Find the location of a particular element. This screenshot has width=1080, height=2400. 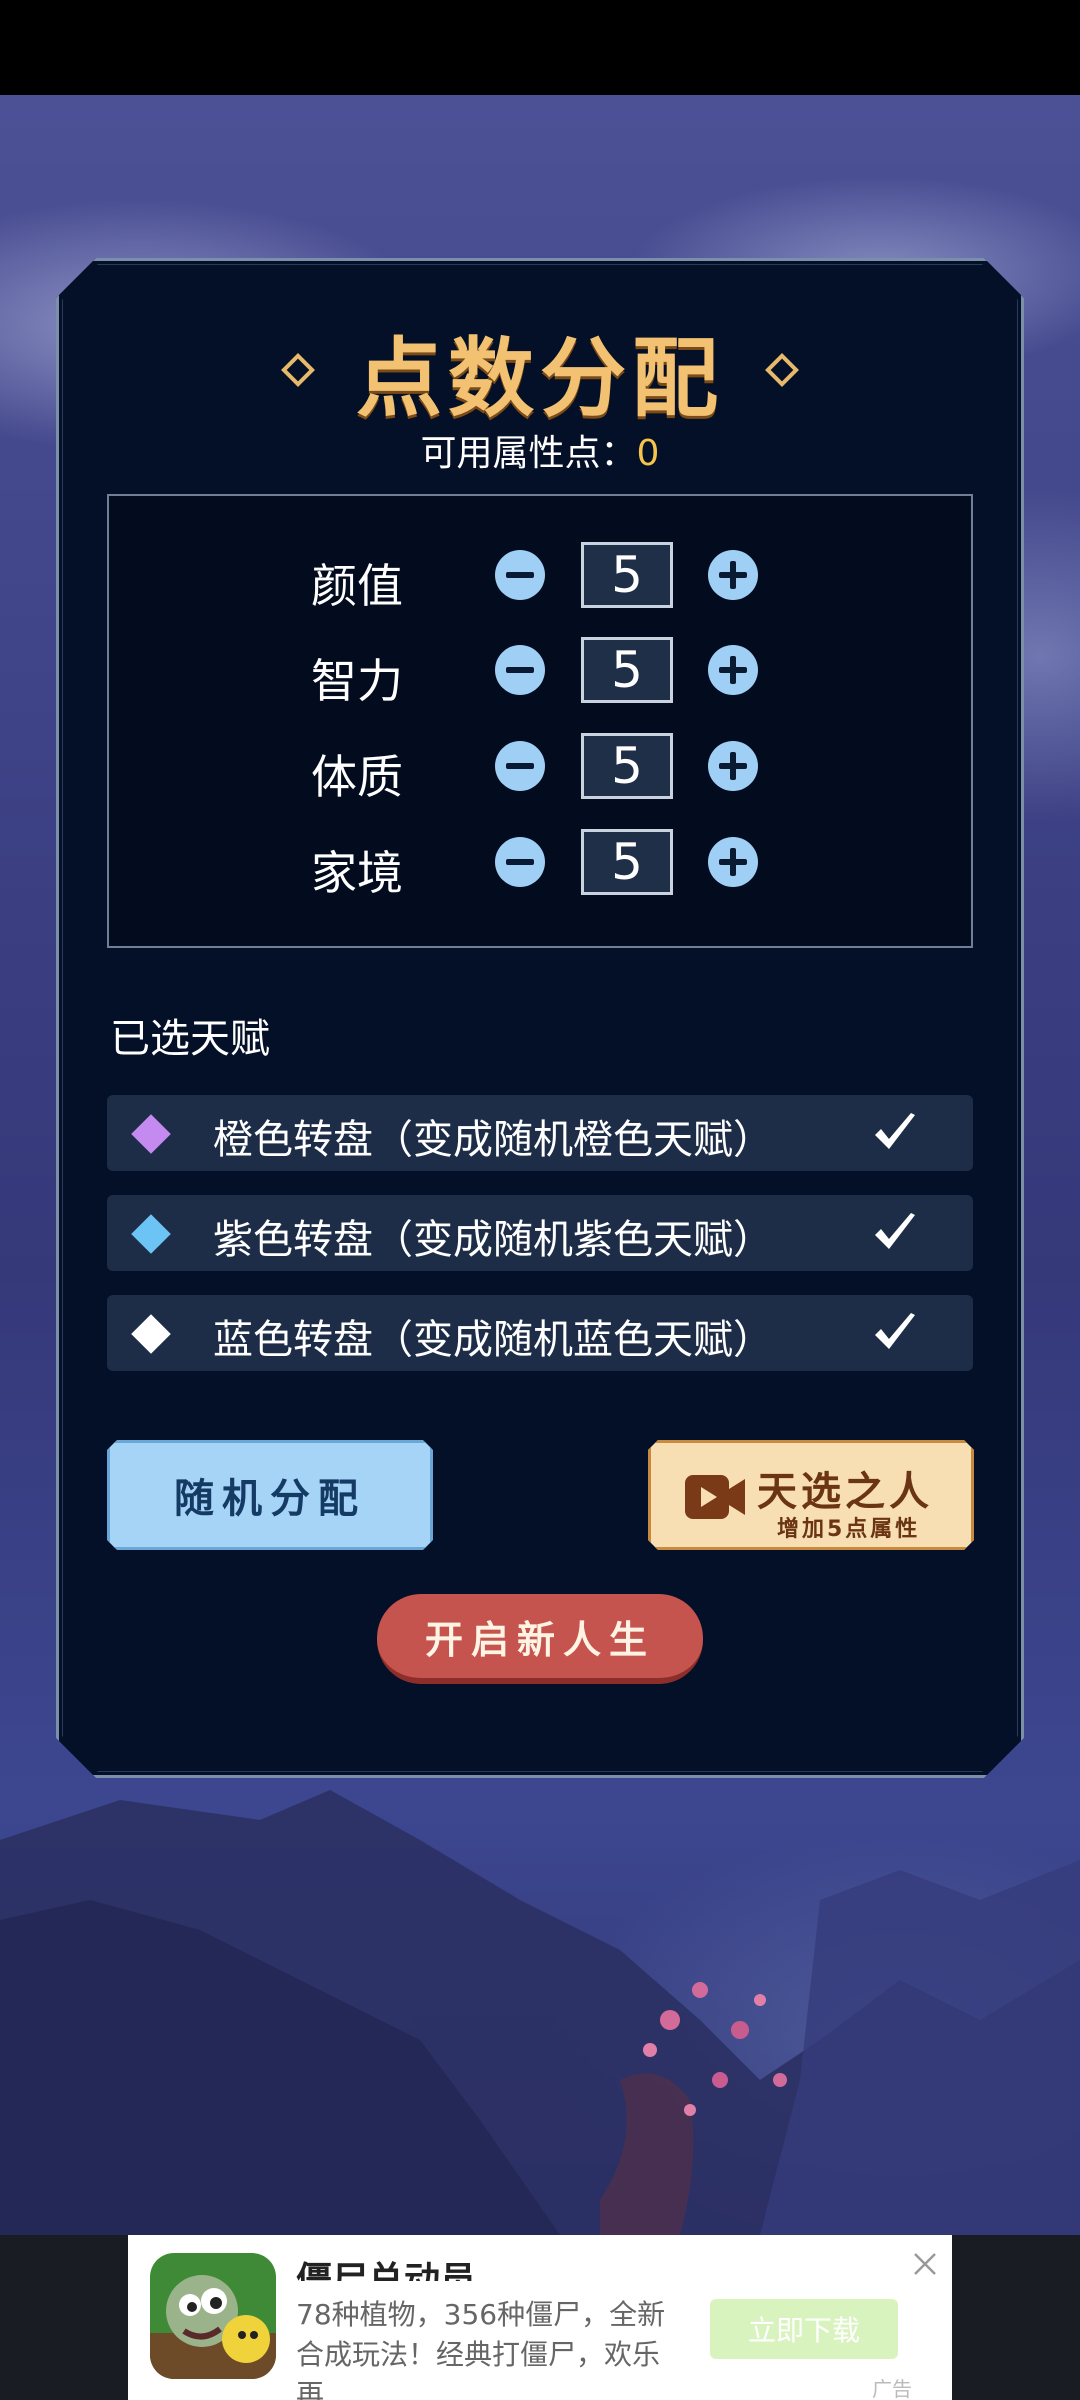

talent-label: 紫色转盘（变成随机紫色天赋） is located at coordinates (493, 1240).